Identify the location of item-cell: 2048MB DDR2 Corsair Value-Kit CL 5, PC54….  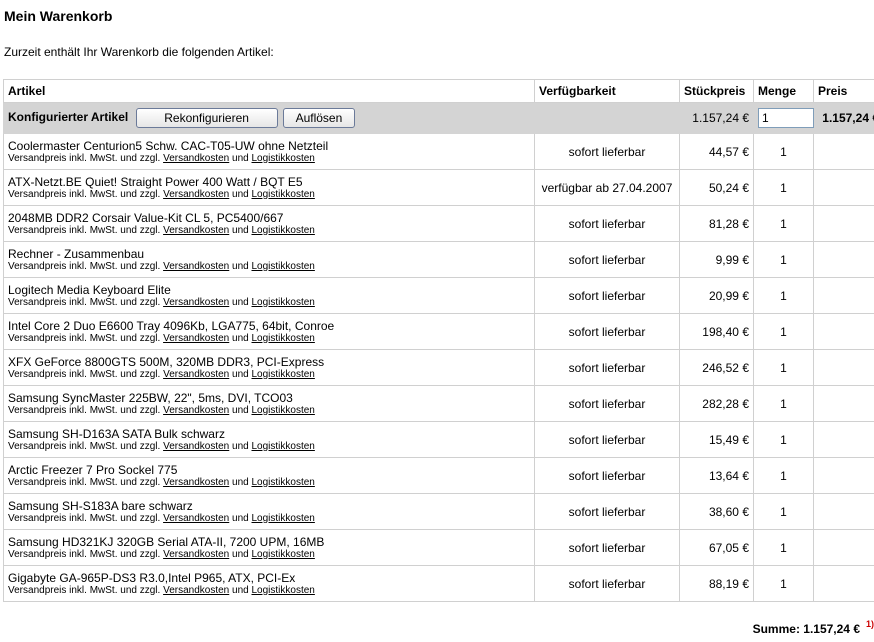
(269, 223).